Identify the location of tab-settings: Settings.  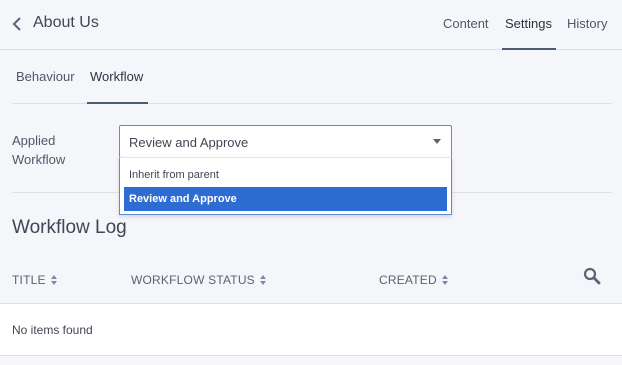
(528, 23).